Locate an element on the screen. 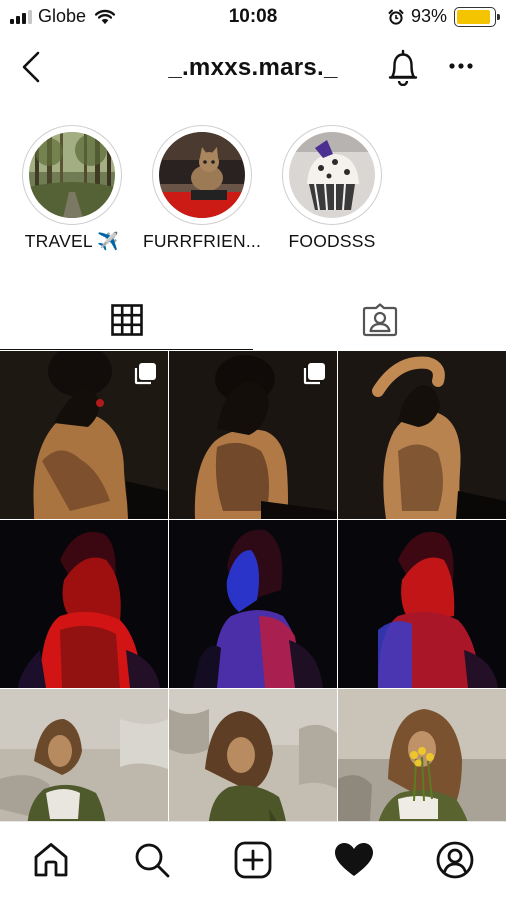 This screenshot has height=898, width=506. search-icon is located at coordinates (152, 860).